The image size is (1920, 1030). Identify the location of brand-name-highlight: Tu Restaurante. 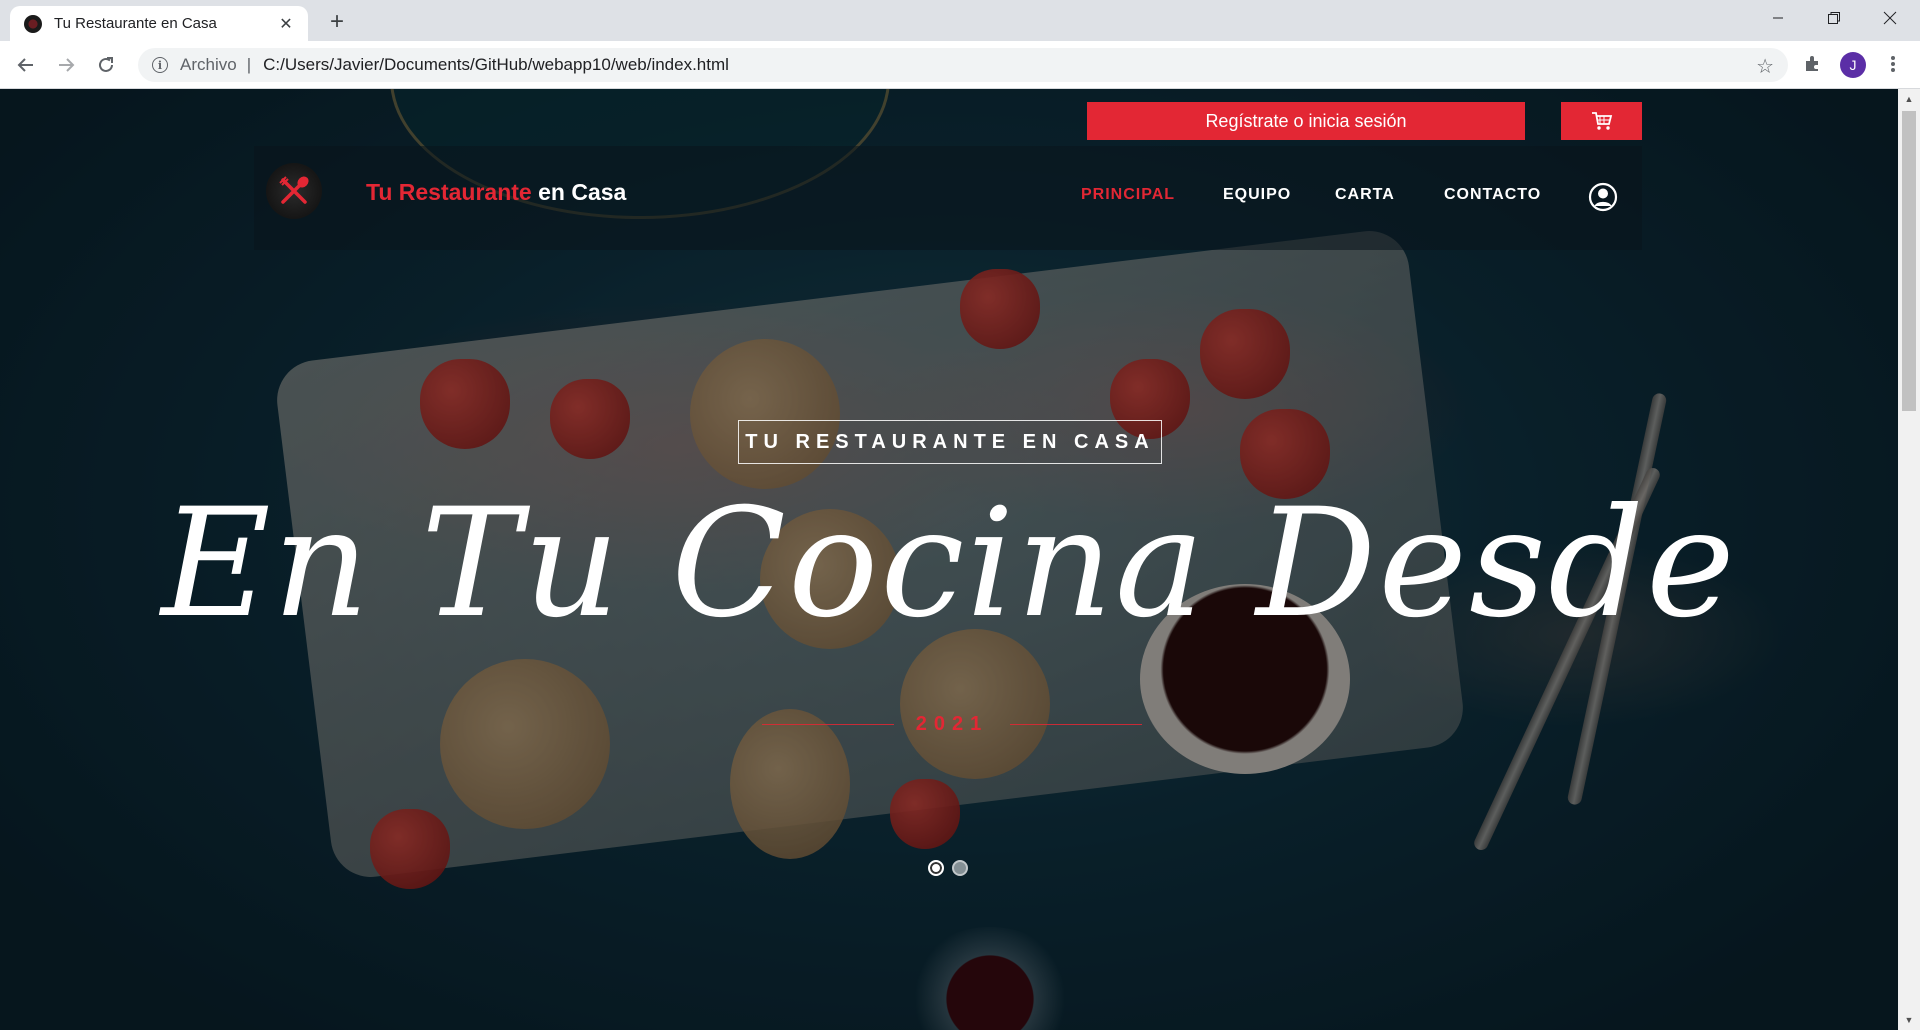
(449, 192).